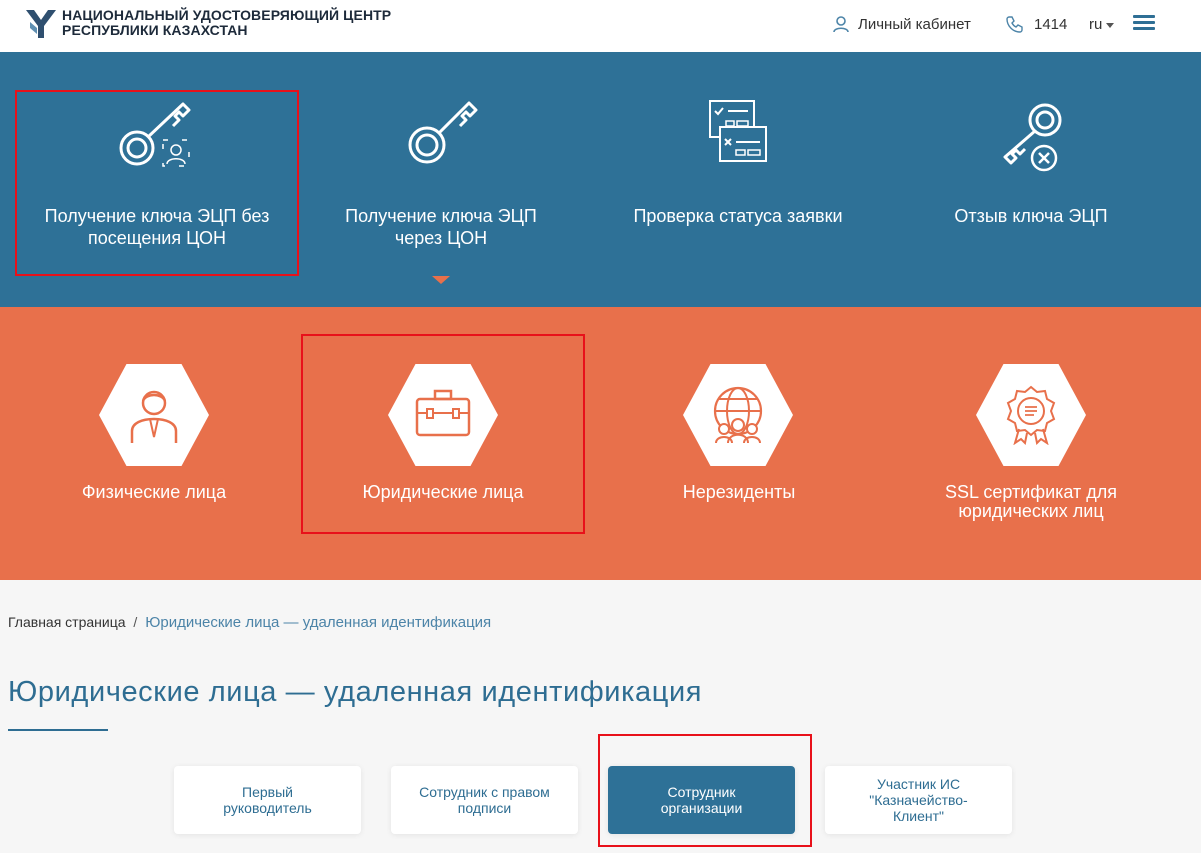 The height and width of the screenshot is (853, 1201). Describe the element at coordinates (441, 179) in the screenshot. I see `service-get-key-con: Получение ключа ЭЦП через ЦОН` at that location.